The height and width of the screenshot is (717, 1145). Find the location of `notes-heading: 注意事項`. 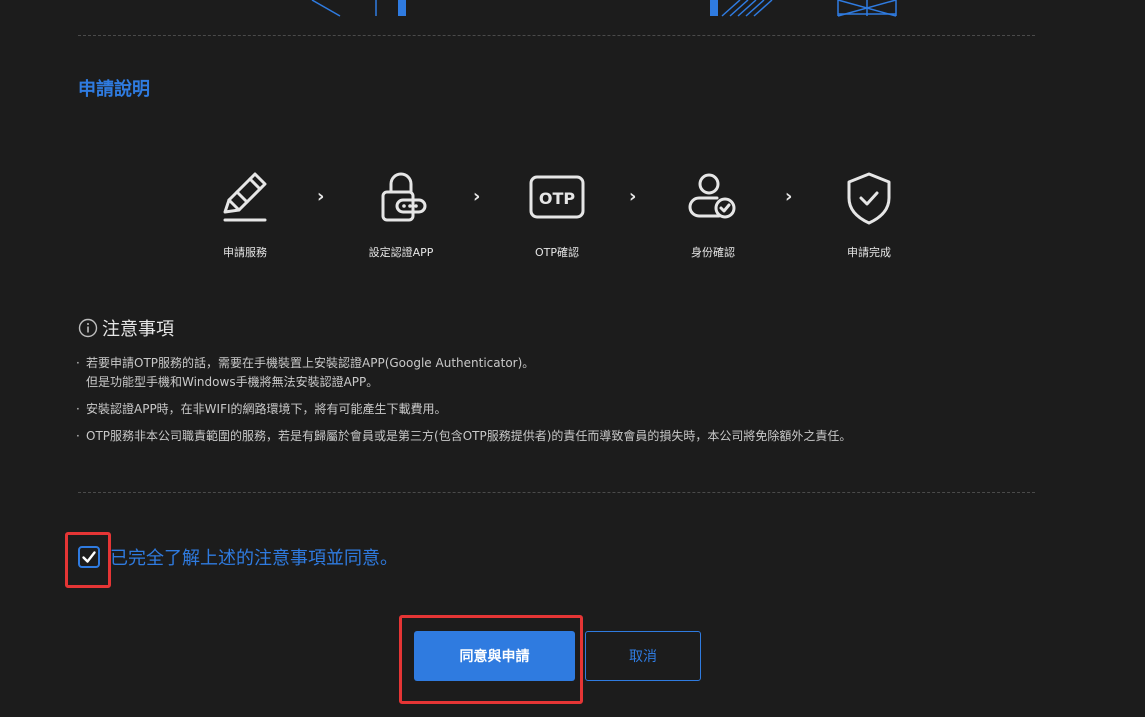

notes-heading: 注意事項 is located at coordinates (126, 328).